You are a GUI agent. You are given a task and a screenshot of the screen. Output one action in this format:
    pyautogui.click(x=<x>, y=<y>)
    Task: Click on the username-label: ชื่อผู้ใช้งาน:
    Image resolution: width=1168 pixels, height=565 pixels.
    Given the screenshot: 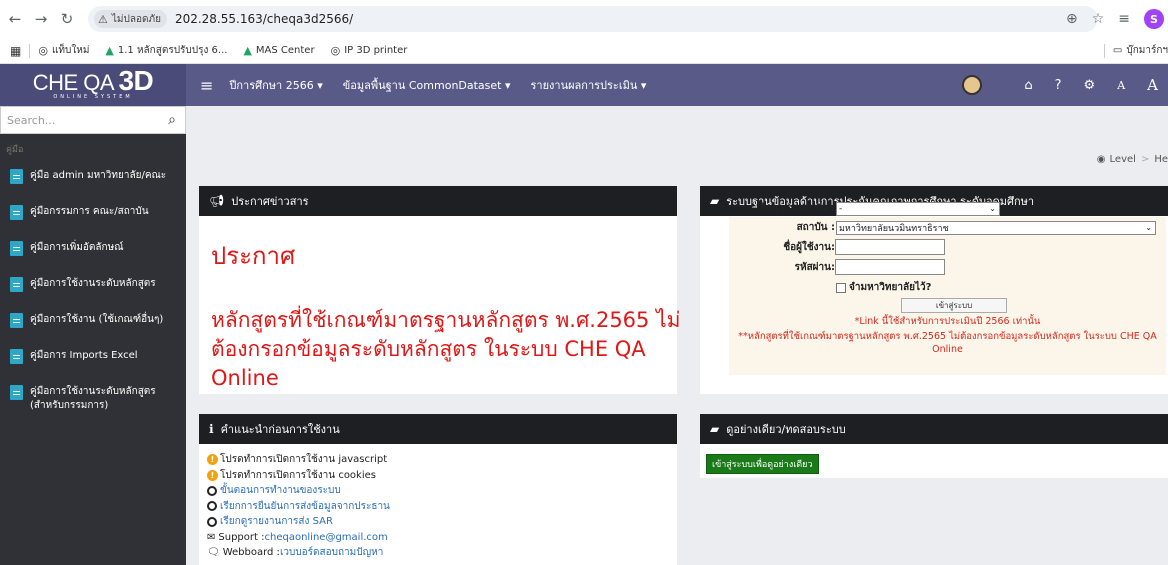 What is the action you would take?
    pyautogui.click(x=809, y=247)
    